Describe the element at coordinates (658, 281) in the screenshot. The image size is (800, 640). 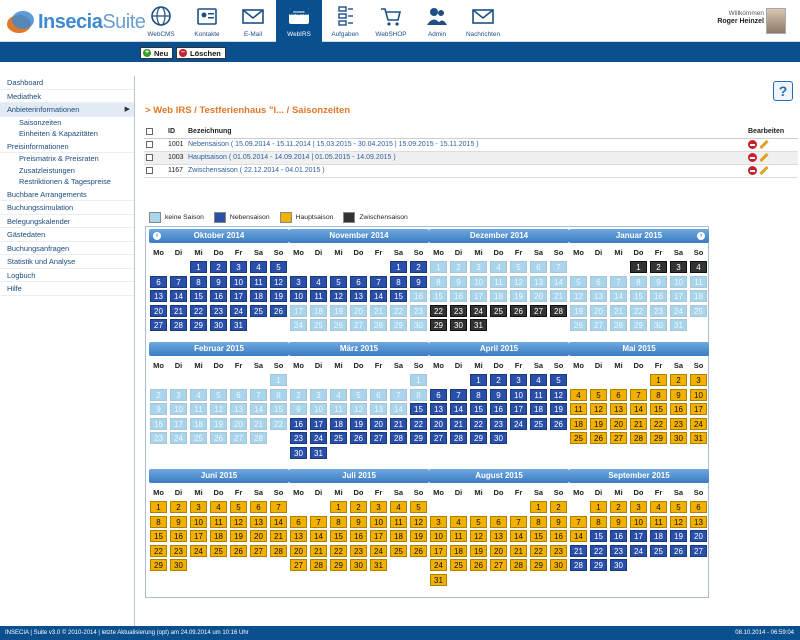
I see `calendar-day: 9` at that location.